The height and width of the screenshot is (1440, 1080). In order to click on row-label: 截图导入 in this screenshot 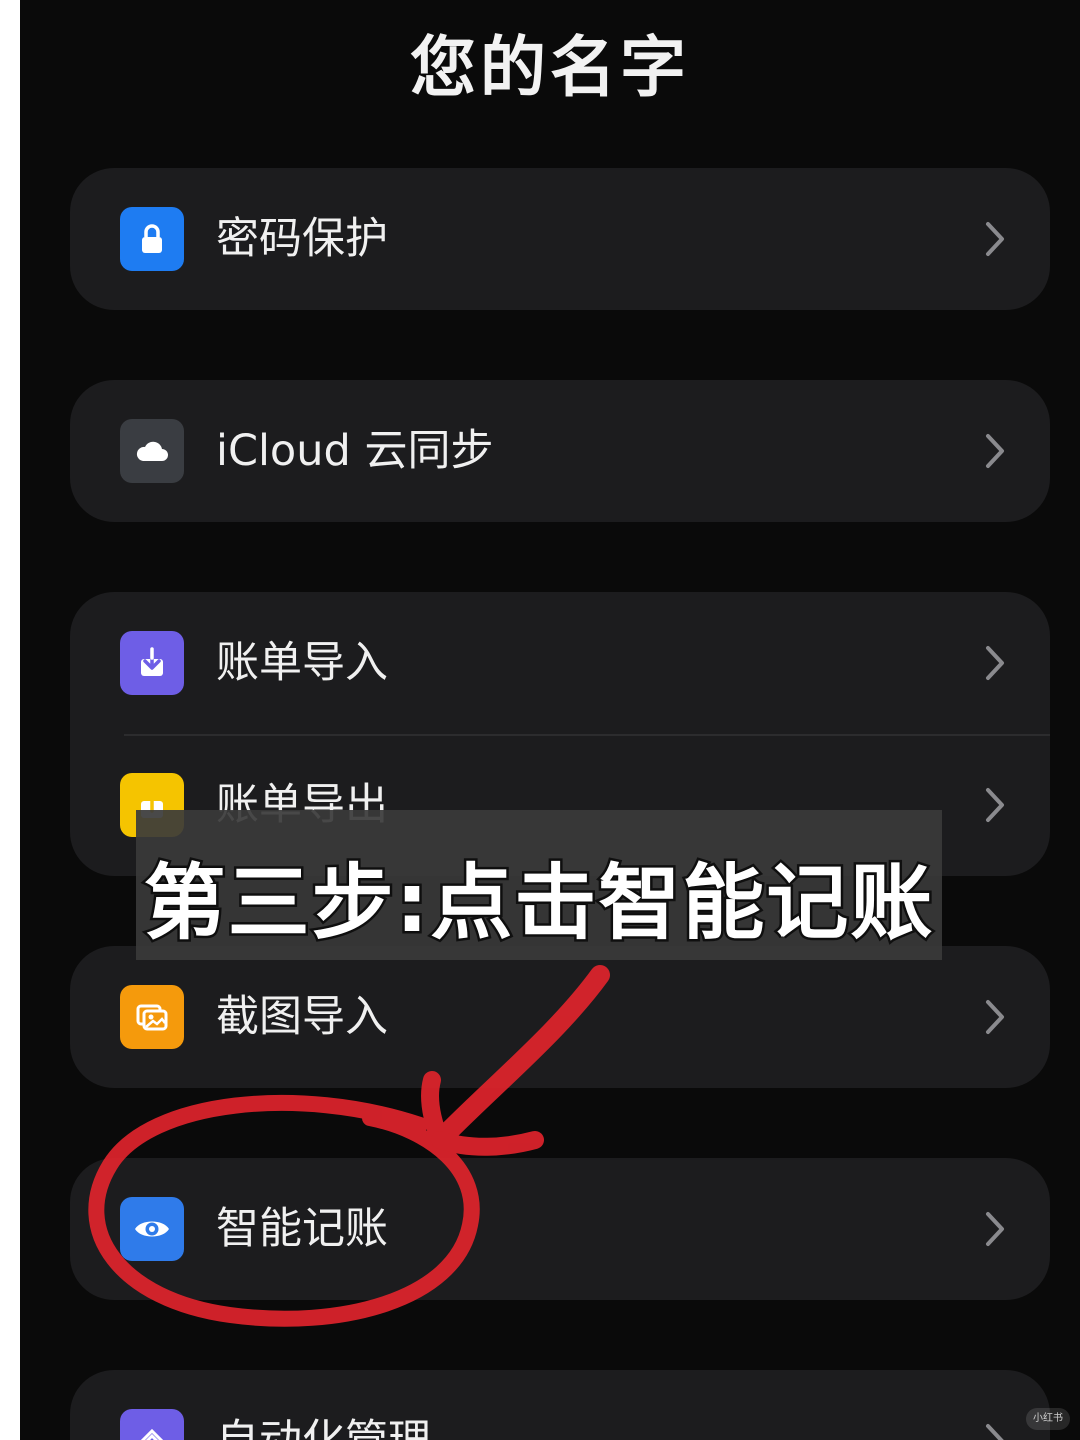, I will do `click(302, 1017)`.